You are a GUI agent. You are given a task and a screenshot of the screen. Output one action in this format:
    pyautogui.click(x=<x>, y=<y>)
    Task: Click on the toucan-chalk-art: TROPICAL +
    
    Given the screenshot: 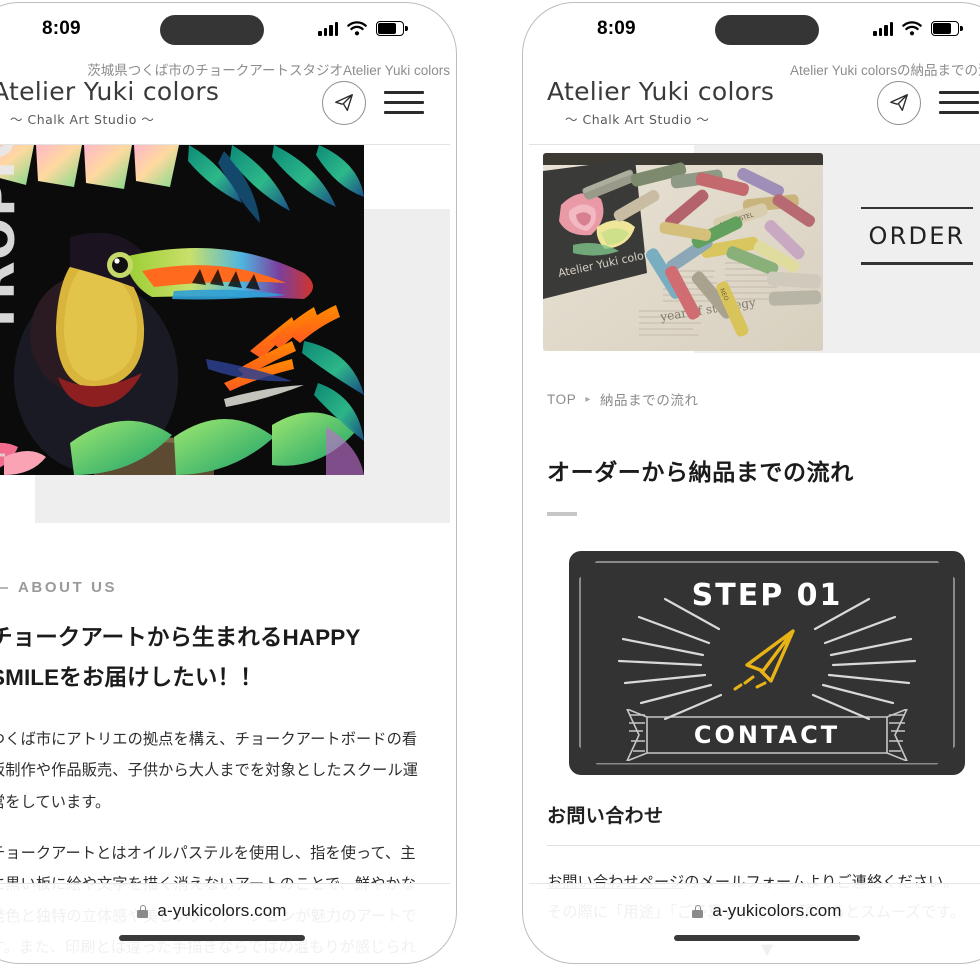 What is the action you would take?
    pyautogui.click(x=182, y=310)
    